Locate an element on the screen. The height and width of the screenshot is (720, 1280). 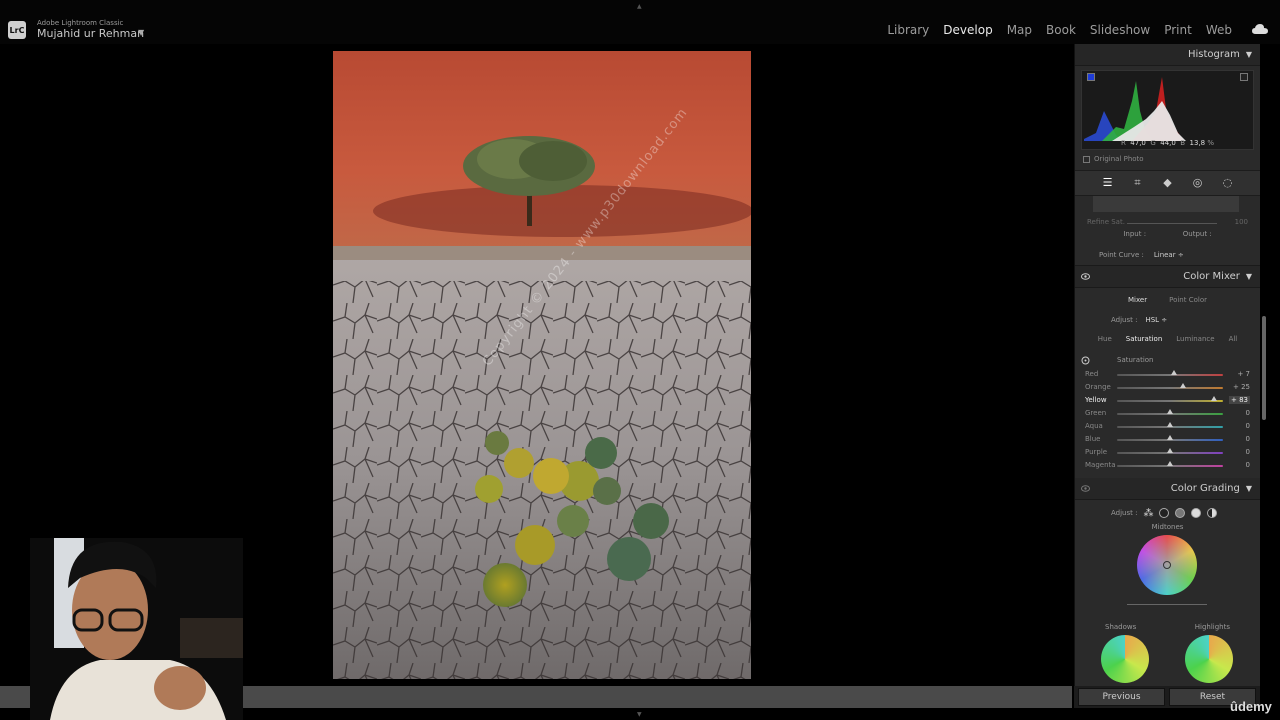
tab-saturation: Saturation is located at coordinates (1144, 339).